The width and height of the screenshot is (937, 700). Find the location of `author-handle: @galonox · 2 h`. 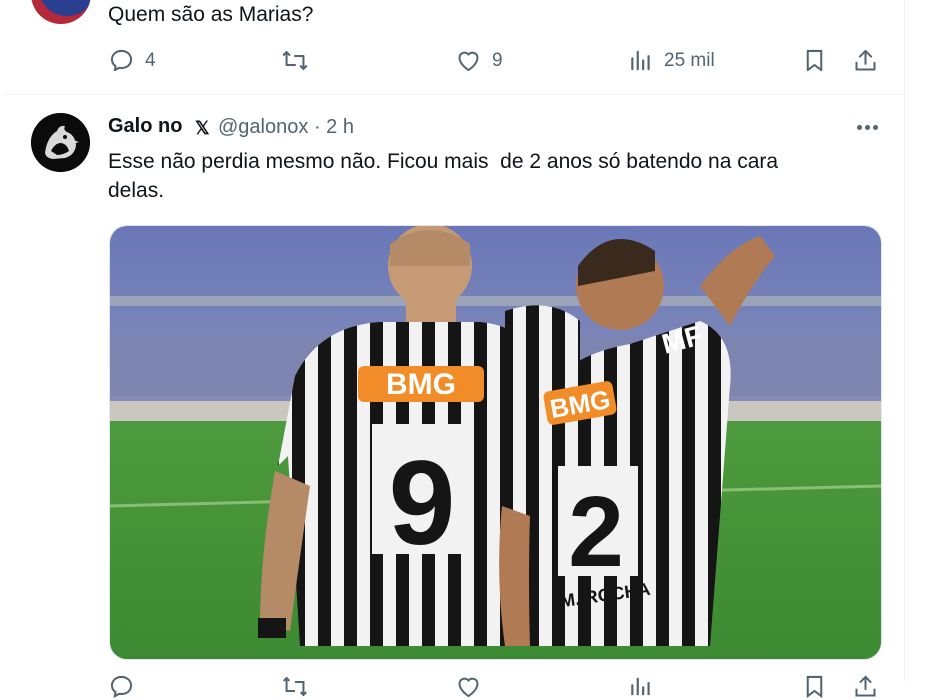

author-handle: @galonox · 2 h is located at coordinates (286, 127).